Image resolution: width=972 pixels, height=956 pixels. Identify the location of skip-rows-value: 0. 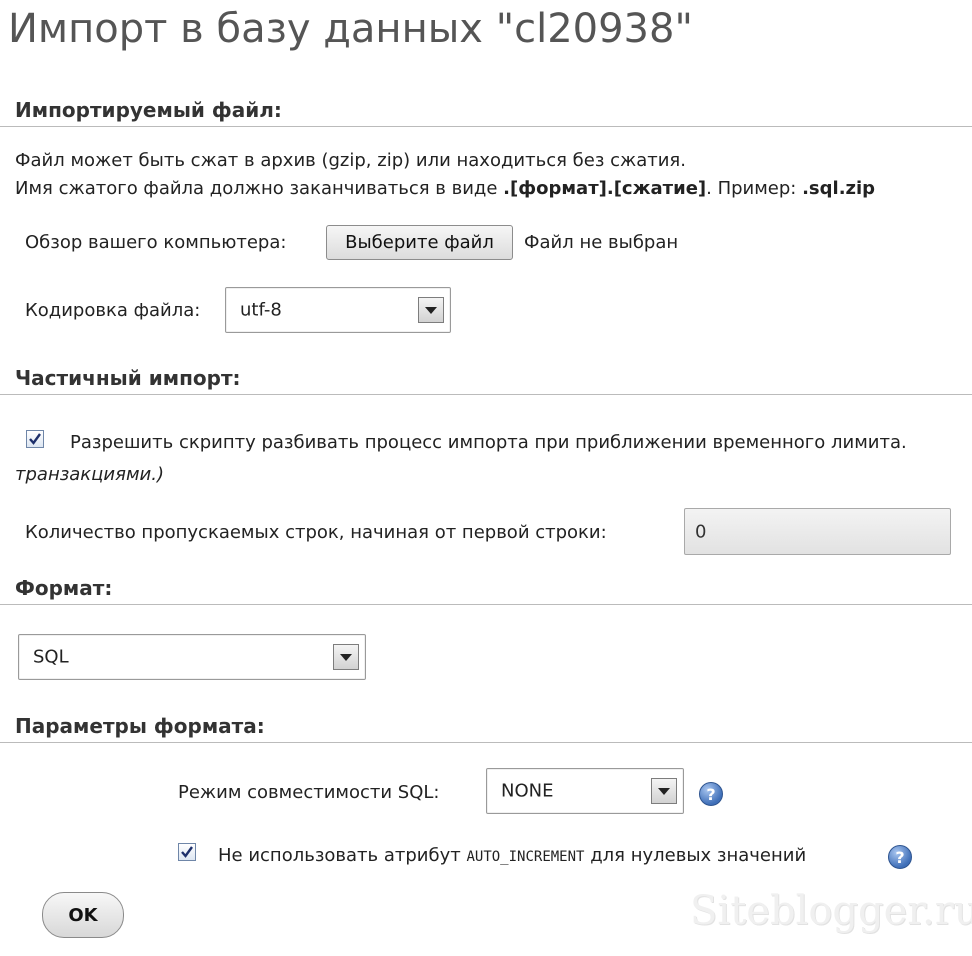
(701, 531).